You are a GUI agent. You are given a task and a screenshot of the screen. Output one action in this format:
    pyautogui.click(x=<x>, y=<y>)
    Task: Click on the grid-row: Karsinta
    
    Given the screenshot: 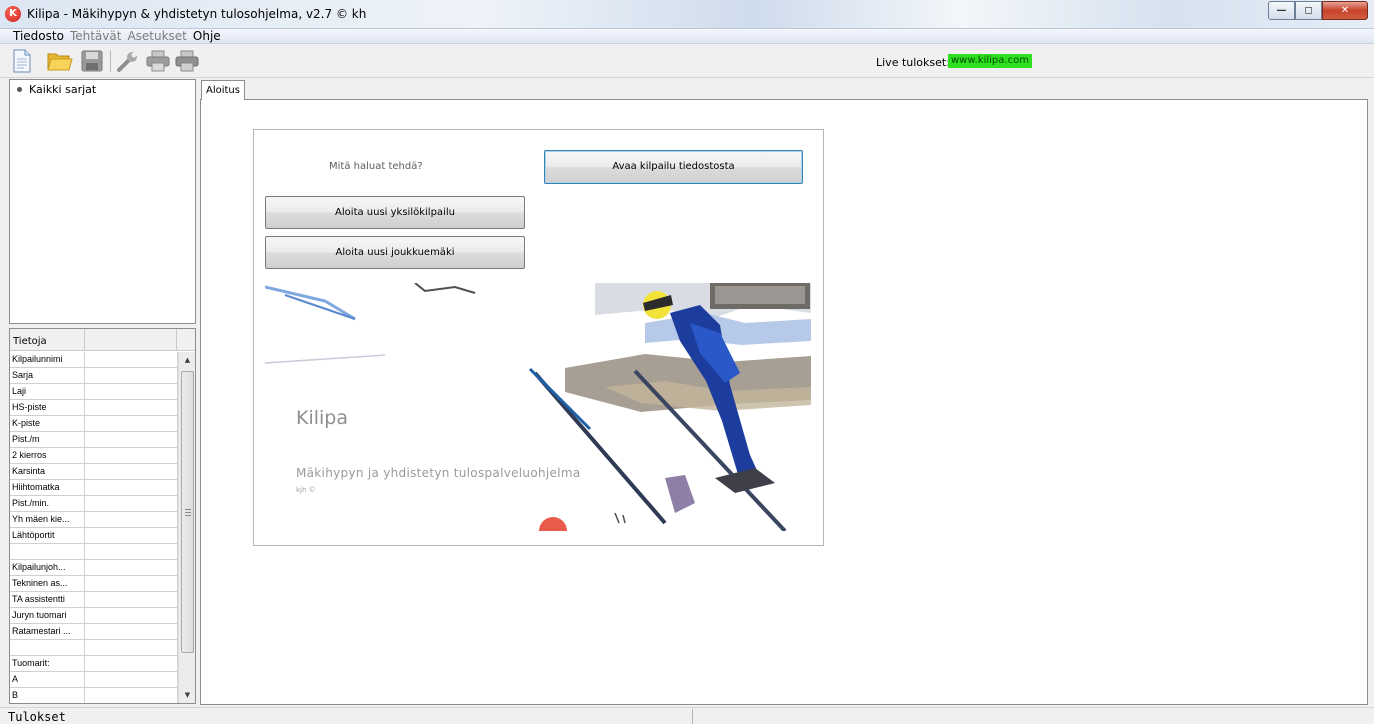 What is the action you would take?
    pyautogui.click(x=94, y=472)
    